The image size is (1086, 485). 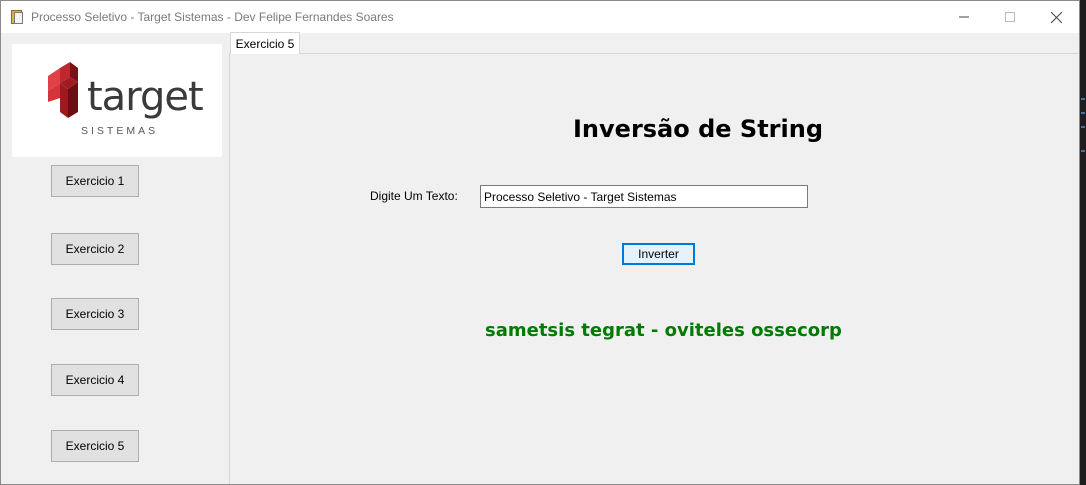 What do you see at coordinates (663, 330) in the screenshot?
I see `result-text: sametsis tegrat - oviteles ossecorp` at bounding box center [663, 330].